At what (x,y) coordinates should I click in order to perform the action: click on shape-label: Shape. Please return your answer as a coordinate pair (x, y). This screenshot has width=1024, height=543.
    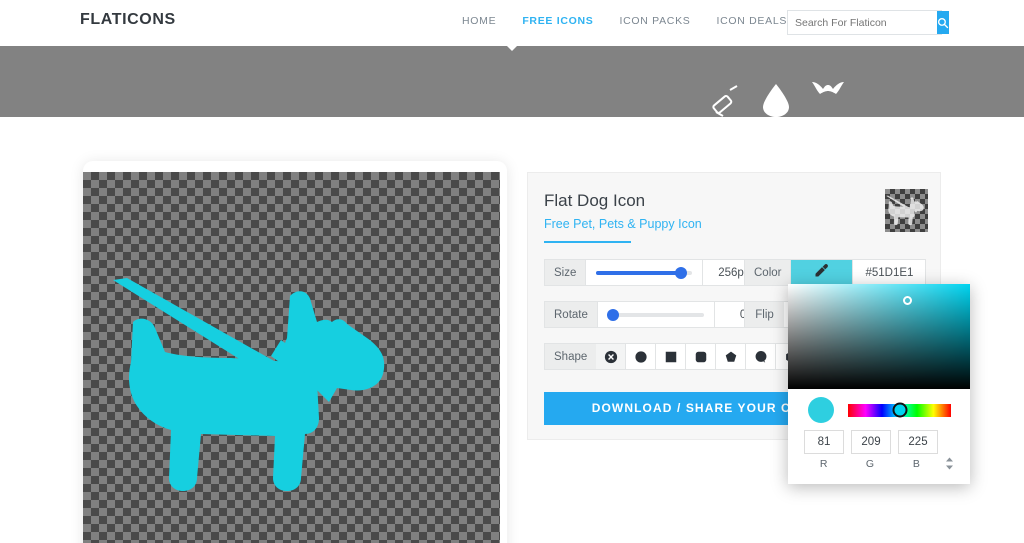
    Looking at the image, I should click on (570, 356).